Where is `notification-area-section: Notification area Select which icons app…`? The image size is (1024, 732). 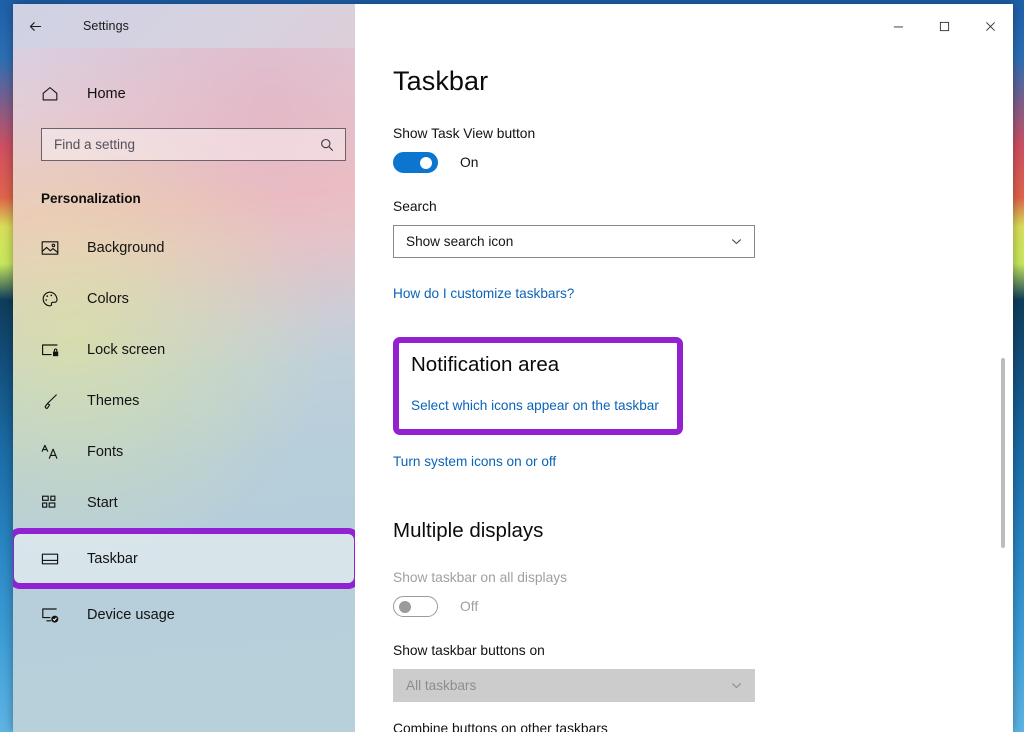 notification-area-section: Notification area Select which icons app… is located at coordinates (538, 386).